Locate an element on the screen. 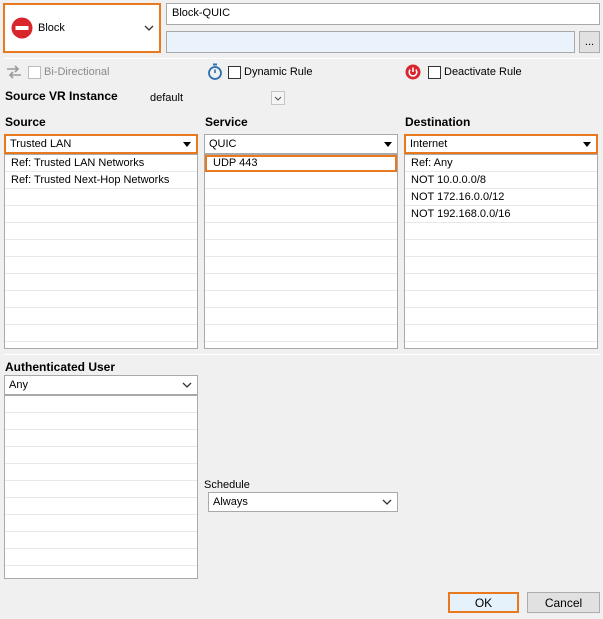 The height and width of the screenshot is (619, 603). auth-user-label: Authenticated User is located at coordinates (60, 367).